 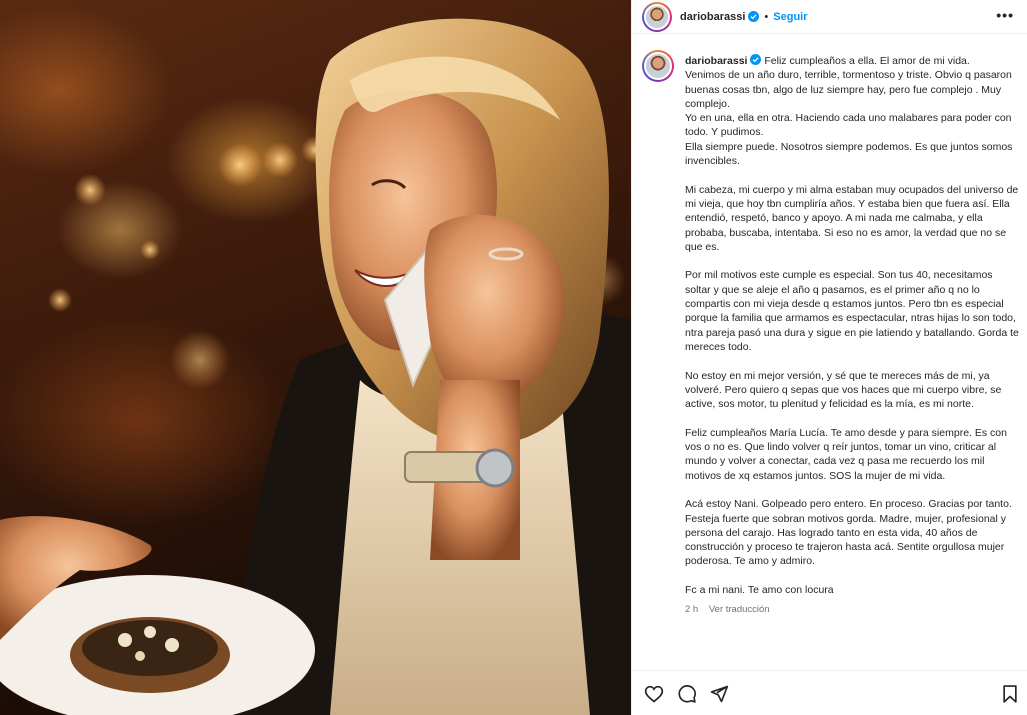 What do you see at coordinates (1005, 15) in the screenshot?
I see `more-options-icon: •••` at bounding box center [1005, 15].